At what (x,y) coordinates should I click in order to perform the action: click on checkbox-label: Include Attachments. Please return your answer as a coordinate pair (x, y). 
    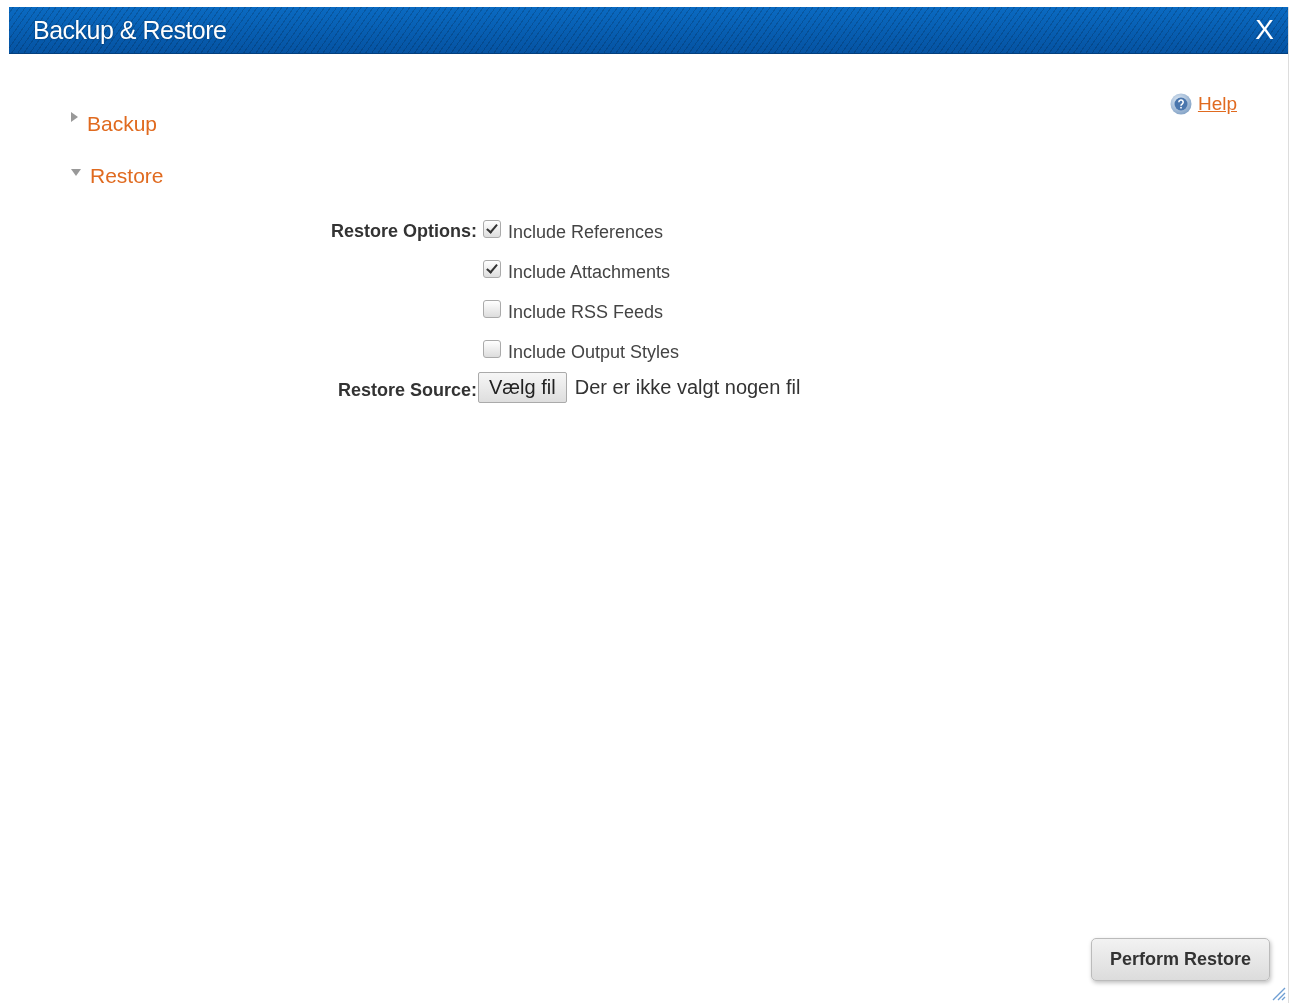
    Looking at the image, I should click on (589, 272).